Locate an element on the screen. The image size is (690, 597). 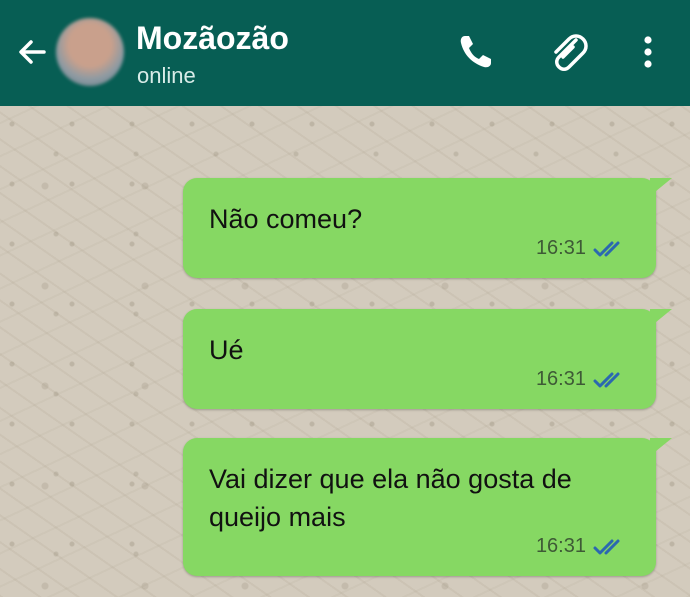
contact-status: online is located at coordinates (166, 75).